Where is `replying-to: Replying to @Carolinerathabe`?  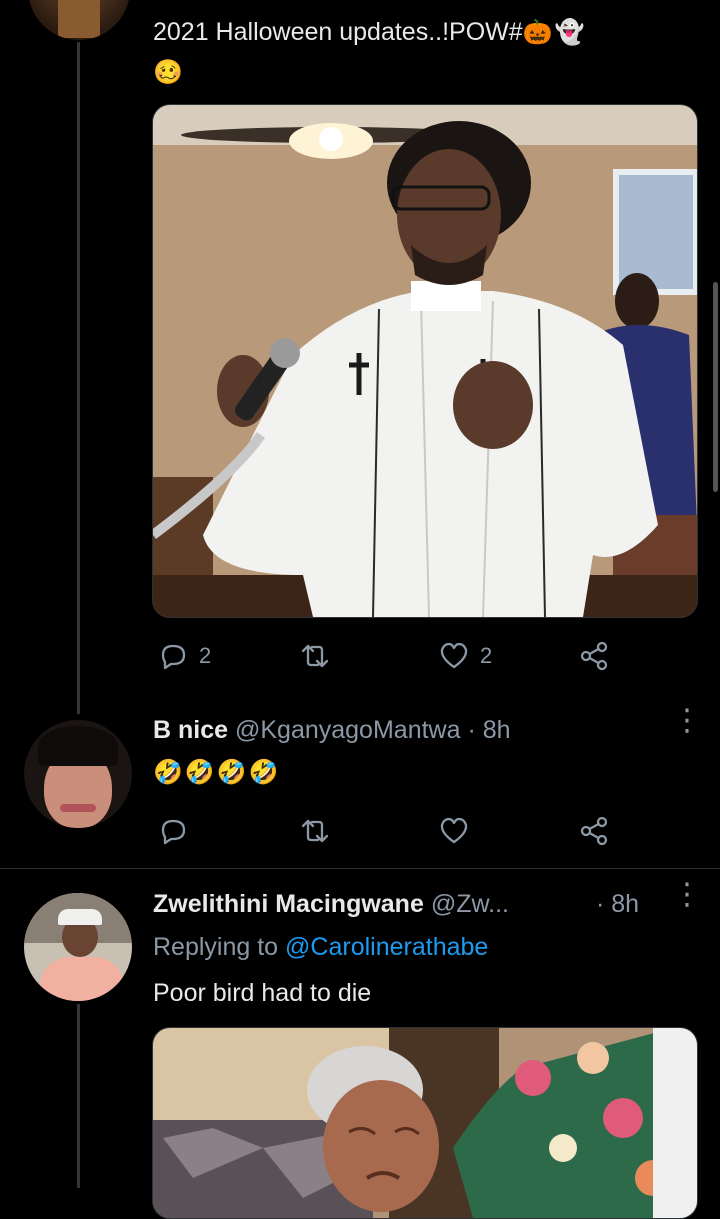
replying-to: Replying to @Carolinerathabe is located at coordinates (320, 947).